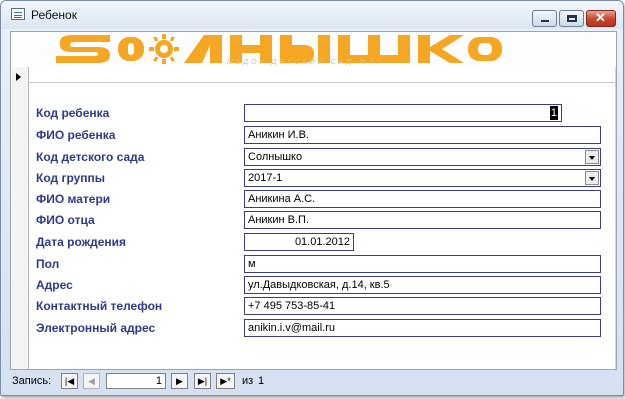 This screenshot has height=399, width=625. What do you see at coordinates (91, 381) in the screenshot?
I see `previous-record-button: ◀` at bounding box center [91, 381].